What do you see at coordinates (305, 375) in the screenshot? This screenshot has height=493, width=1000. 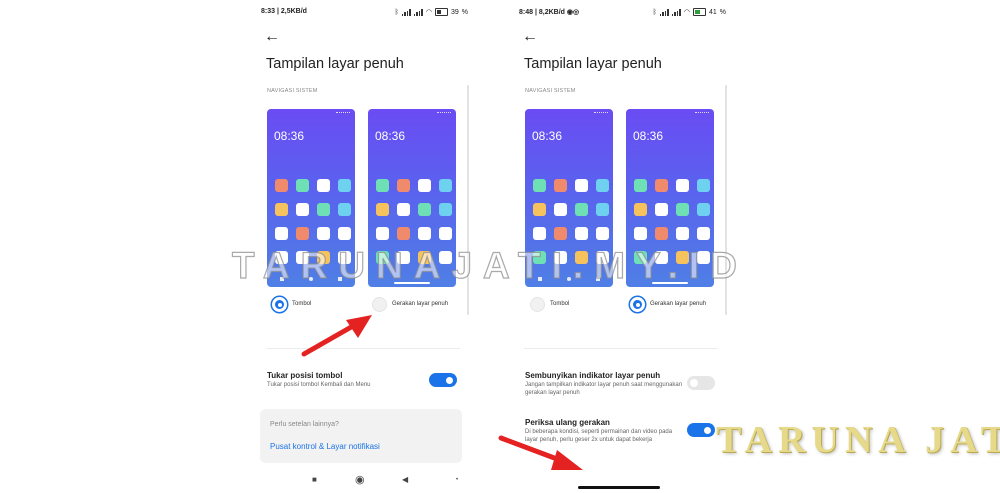 I see `setting-title-swap-buttons: Tukar posisi tombol` at bounding box center [305, 375].